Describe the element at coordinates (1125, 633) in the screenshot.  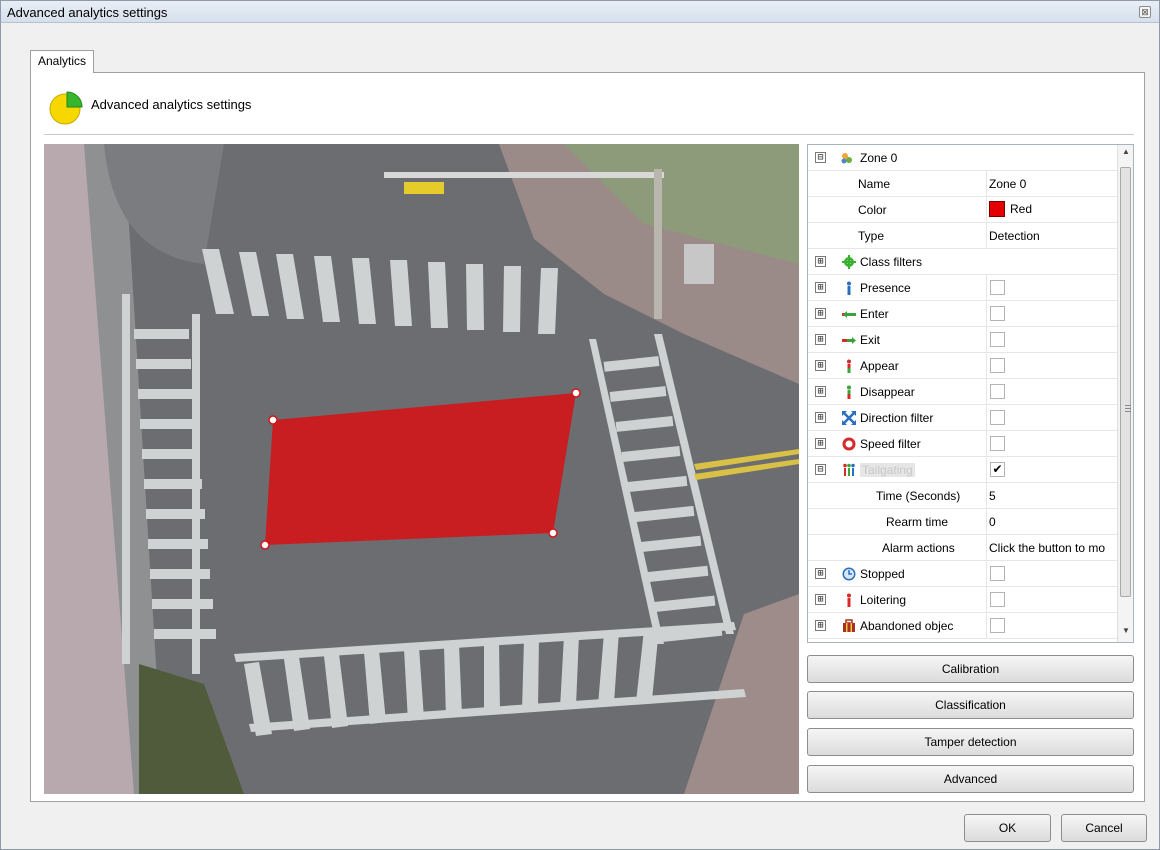
I see `scroll-down-icon: ▼` at that location.